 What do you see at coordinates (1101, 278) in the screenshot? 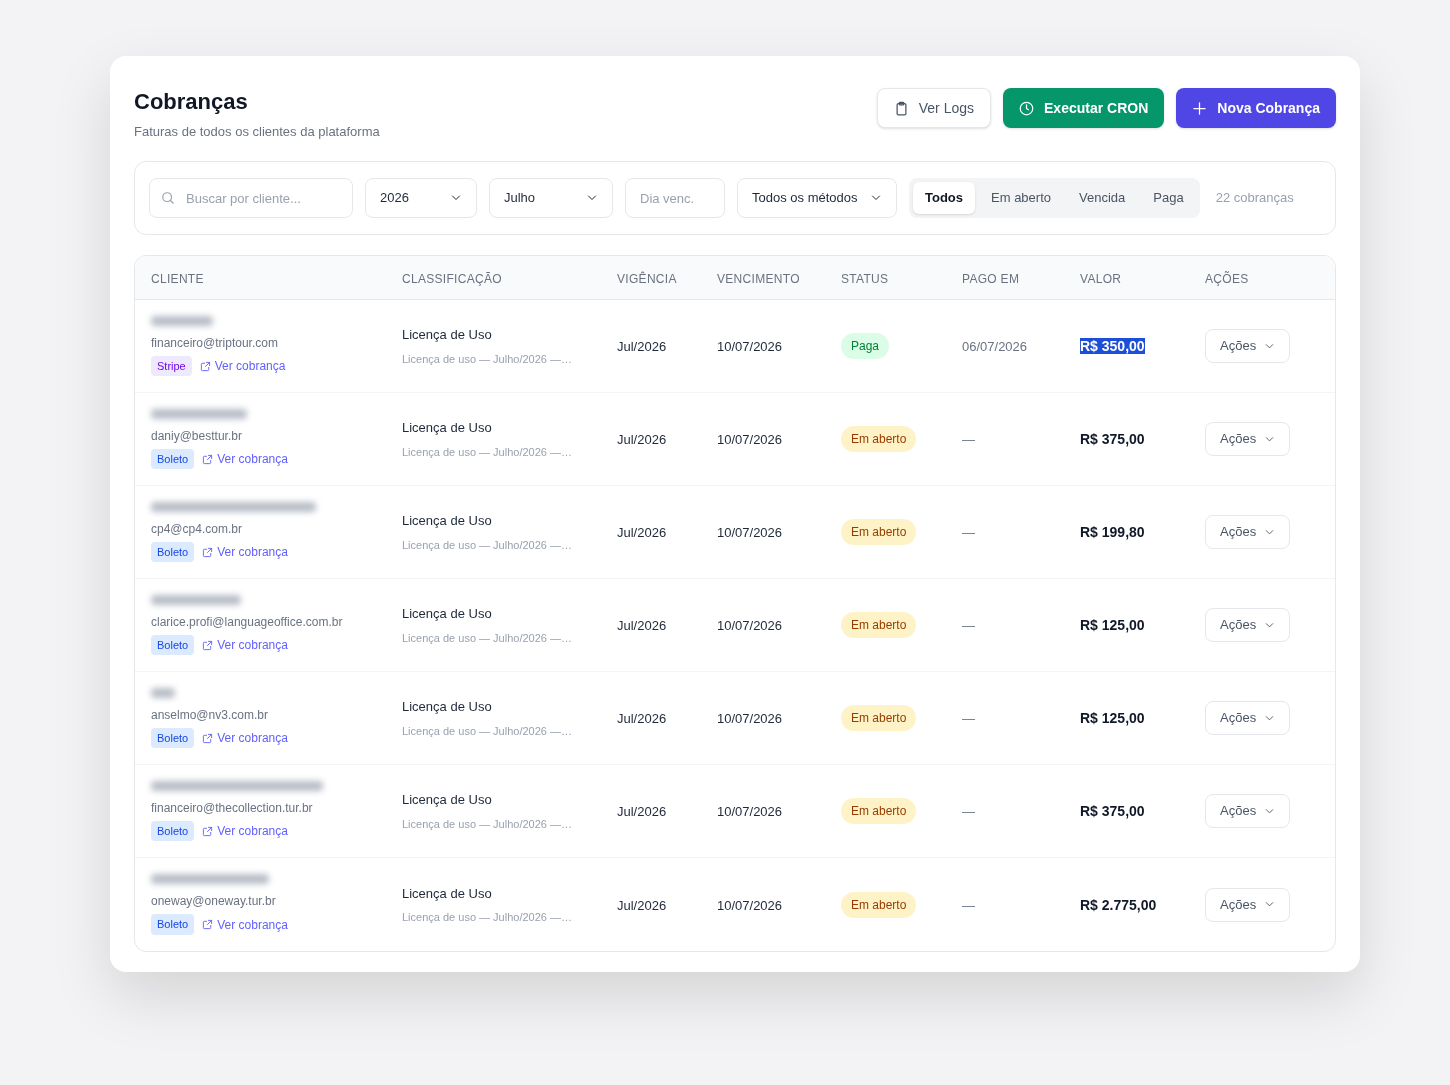
I see `column-header: VALOR` at bounding box center [1101, 278].